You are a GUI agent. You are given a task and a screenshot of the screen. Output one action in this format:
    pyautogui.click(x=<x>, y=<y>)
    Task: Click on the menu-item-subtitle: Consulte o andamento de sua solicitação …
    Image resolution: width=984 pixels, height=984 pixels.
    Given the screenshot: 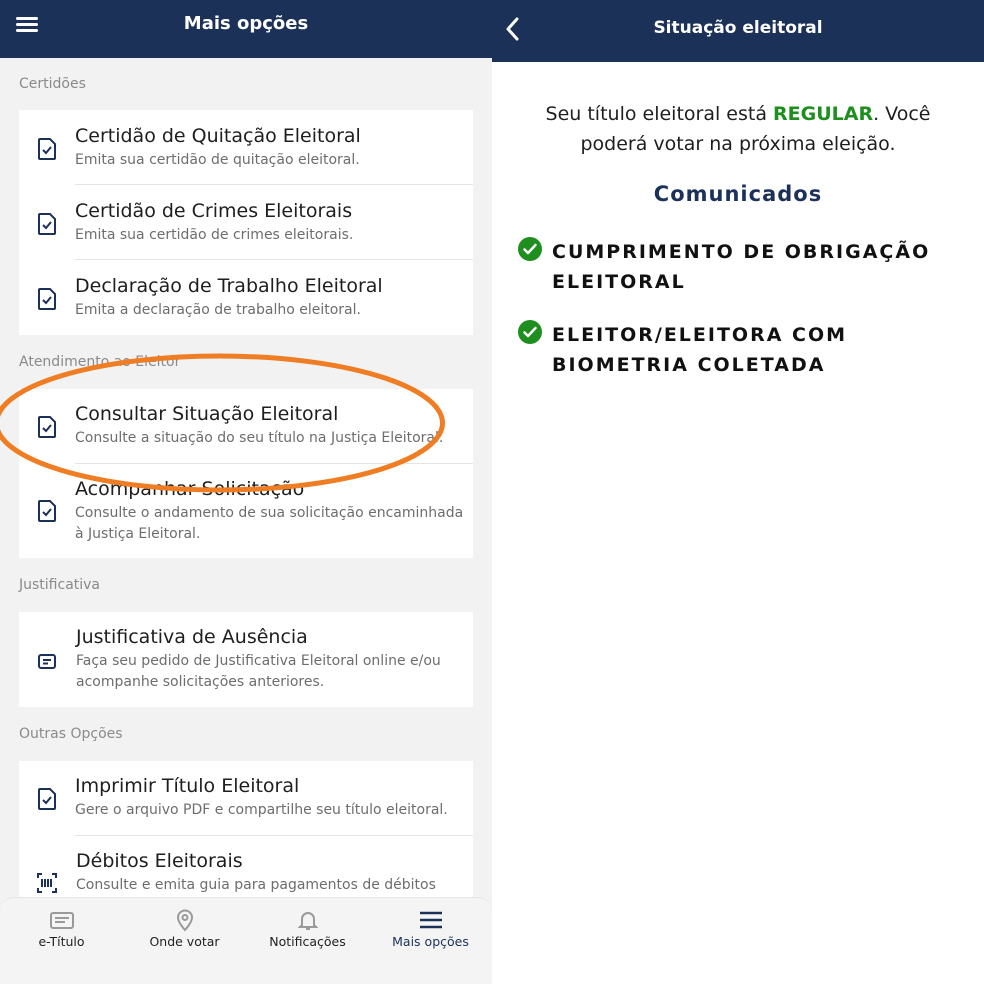 What is the action you would take?
    pyautogui.click(x=269, y=523)
    